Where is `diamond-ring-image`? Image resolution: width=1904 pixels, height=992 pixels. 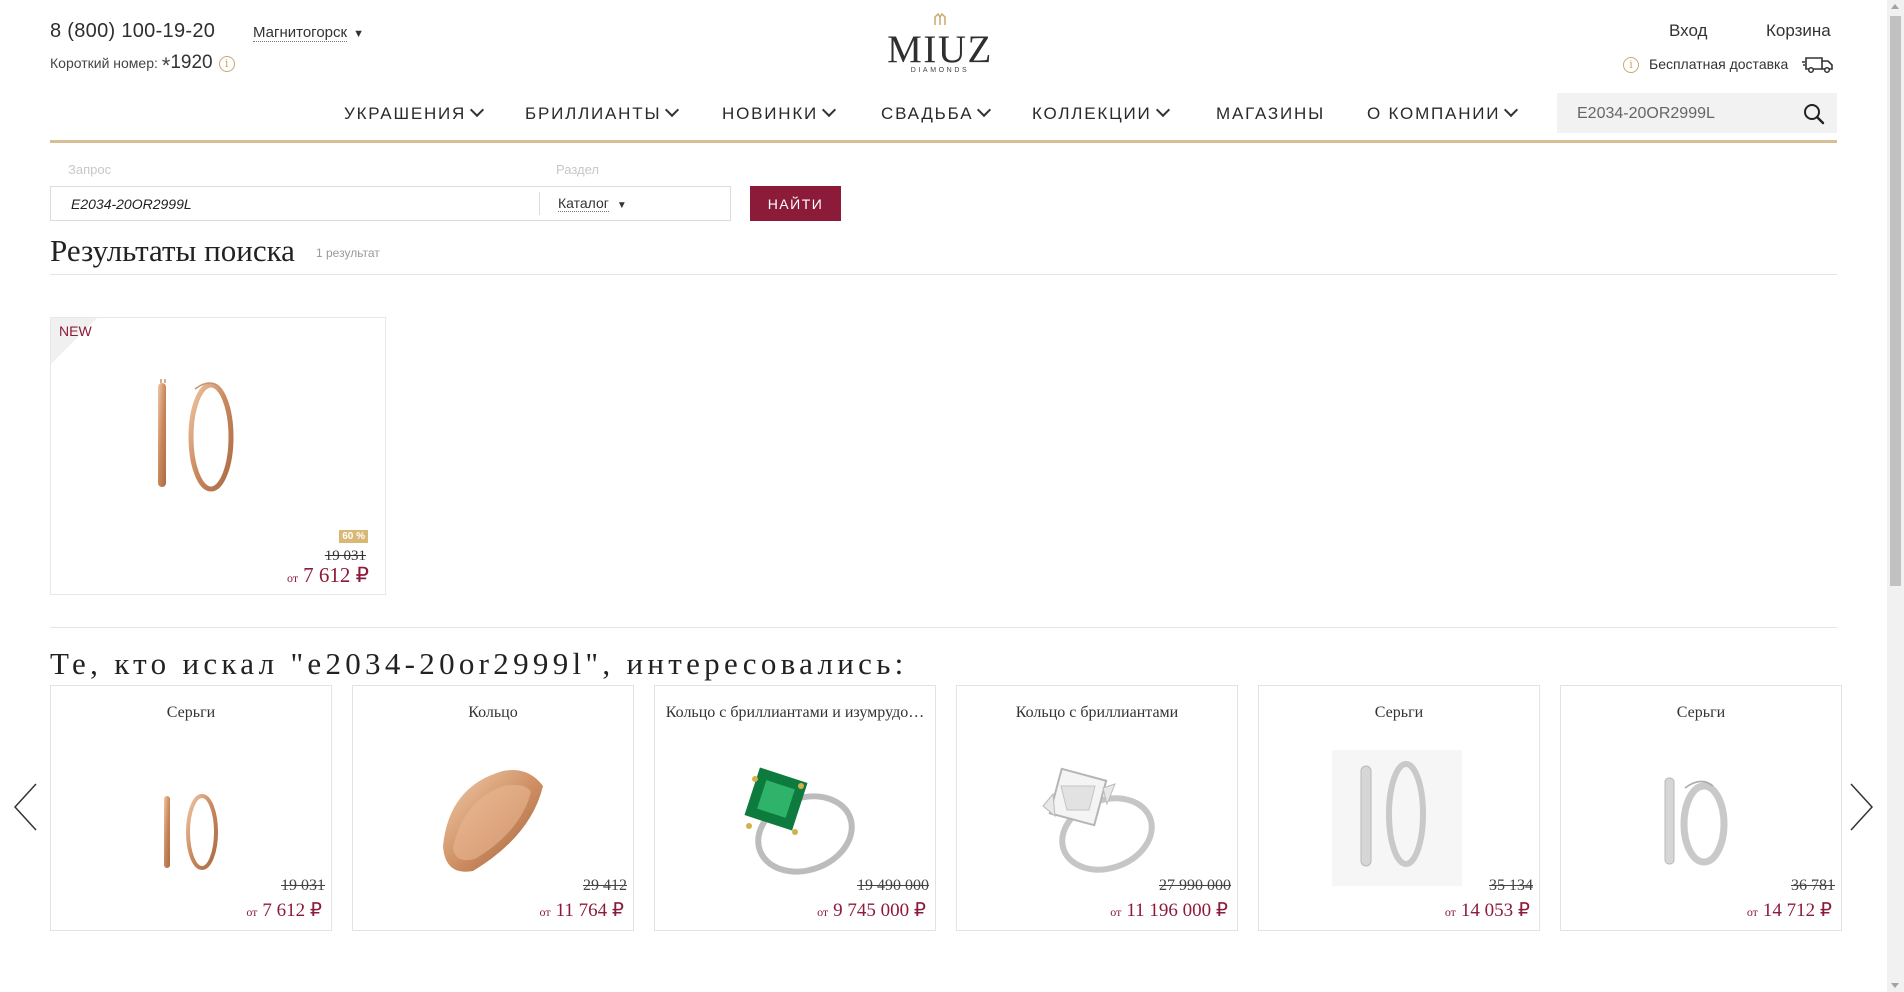 diamond-ring-image is located at coordinates (1097, 816).